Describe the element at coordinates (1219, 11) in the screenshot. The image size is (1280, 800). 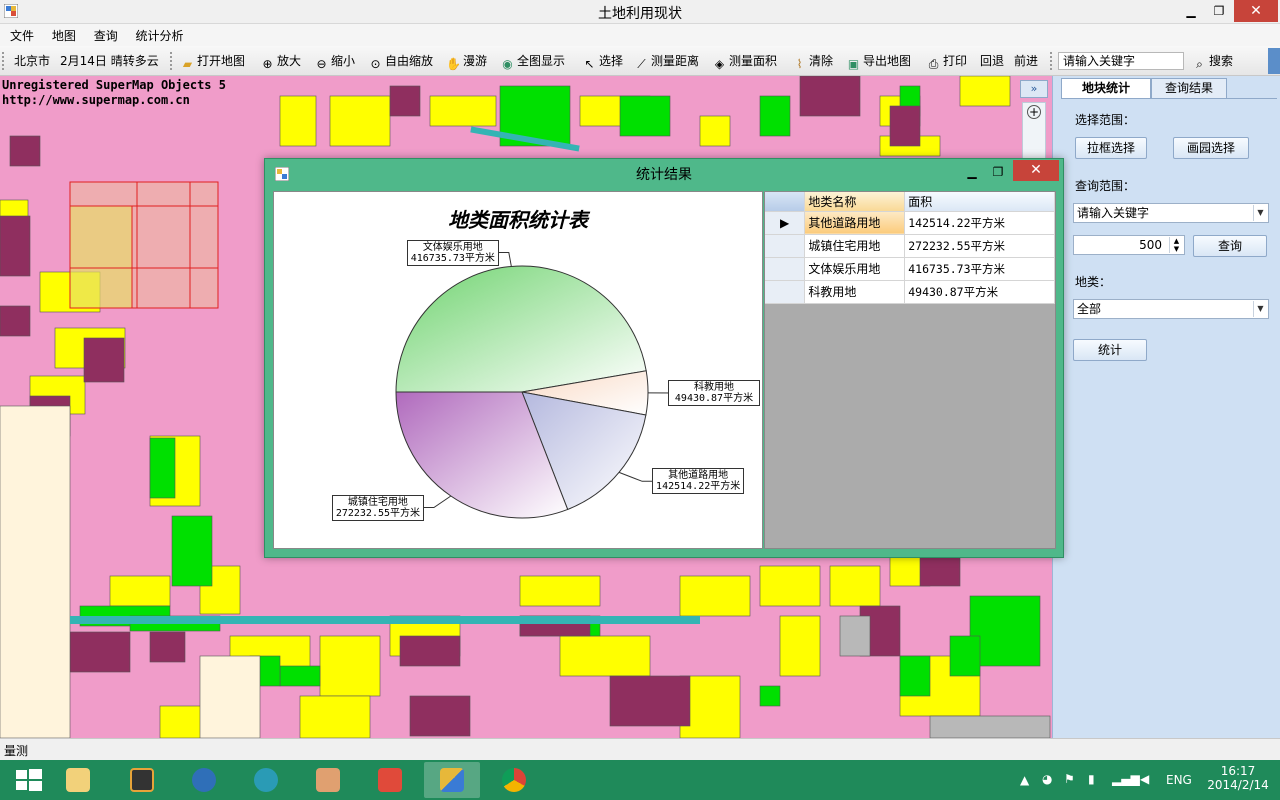
I see `maximize-button: ❐` at that location.